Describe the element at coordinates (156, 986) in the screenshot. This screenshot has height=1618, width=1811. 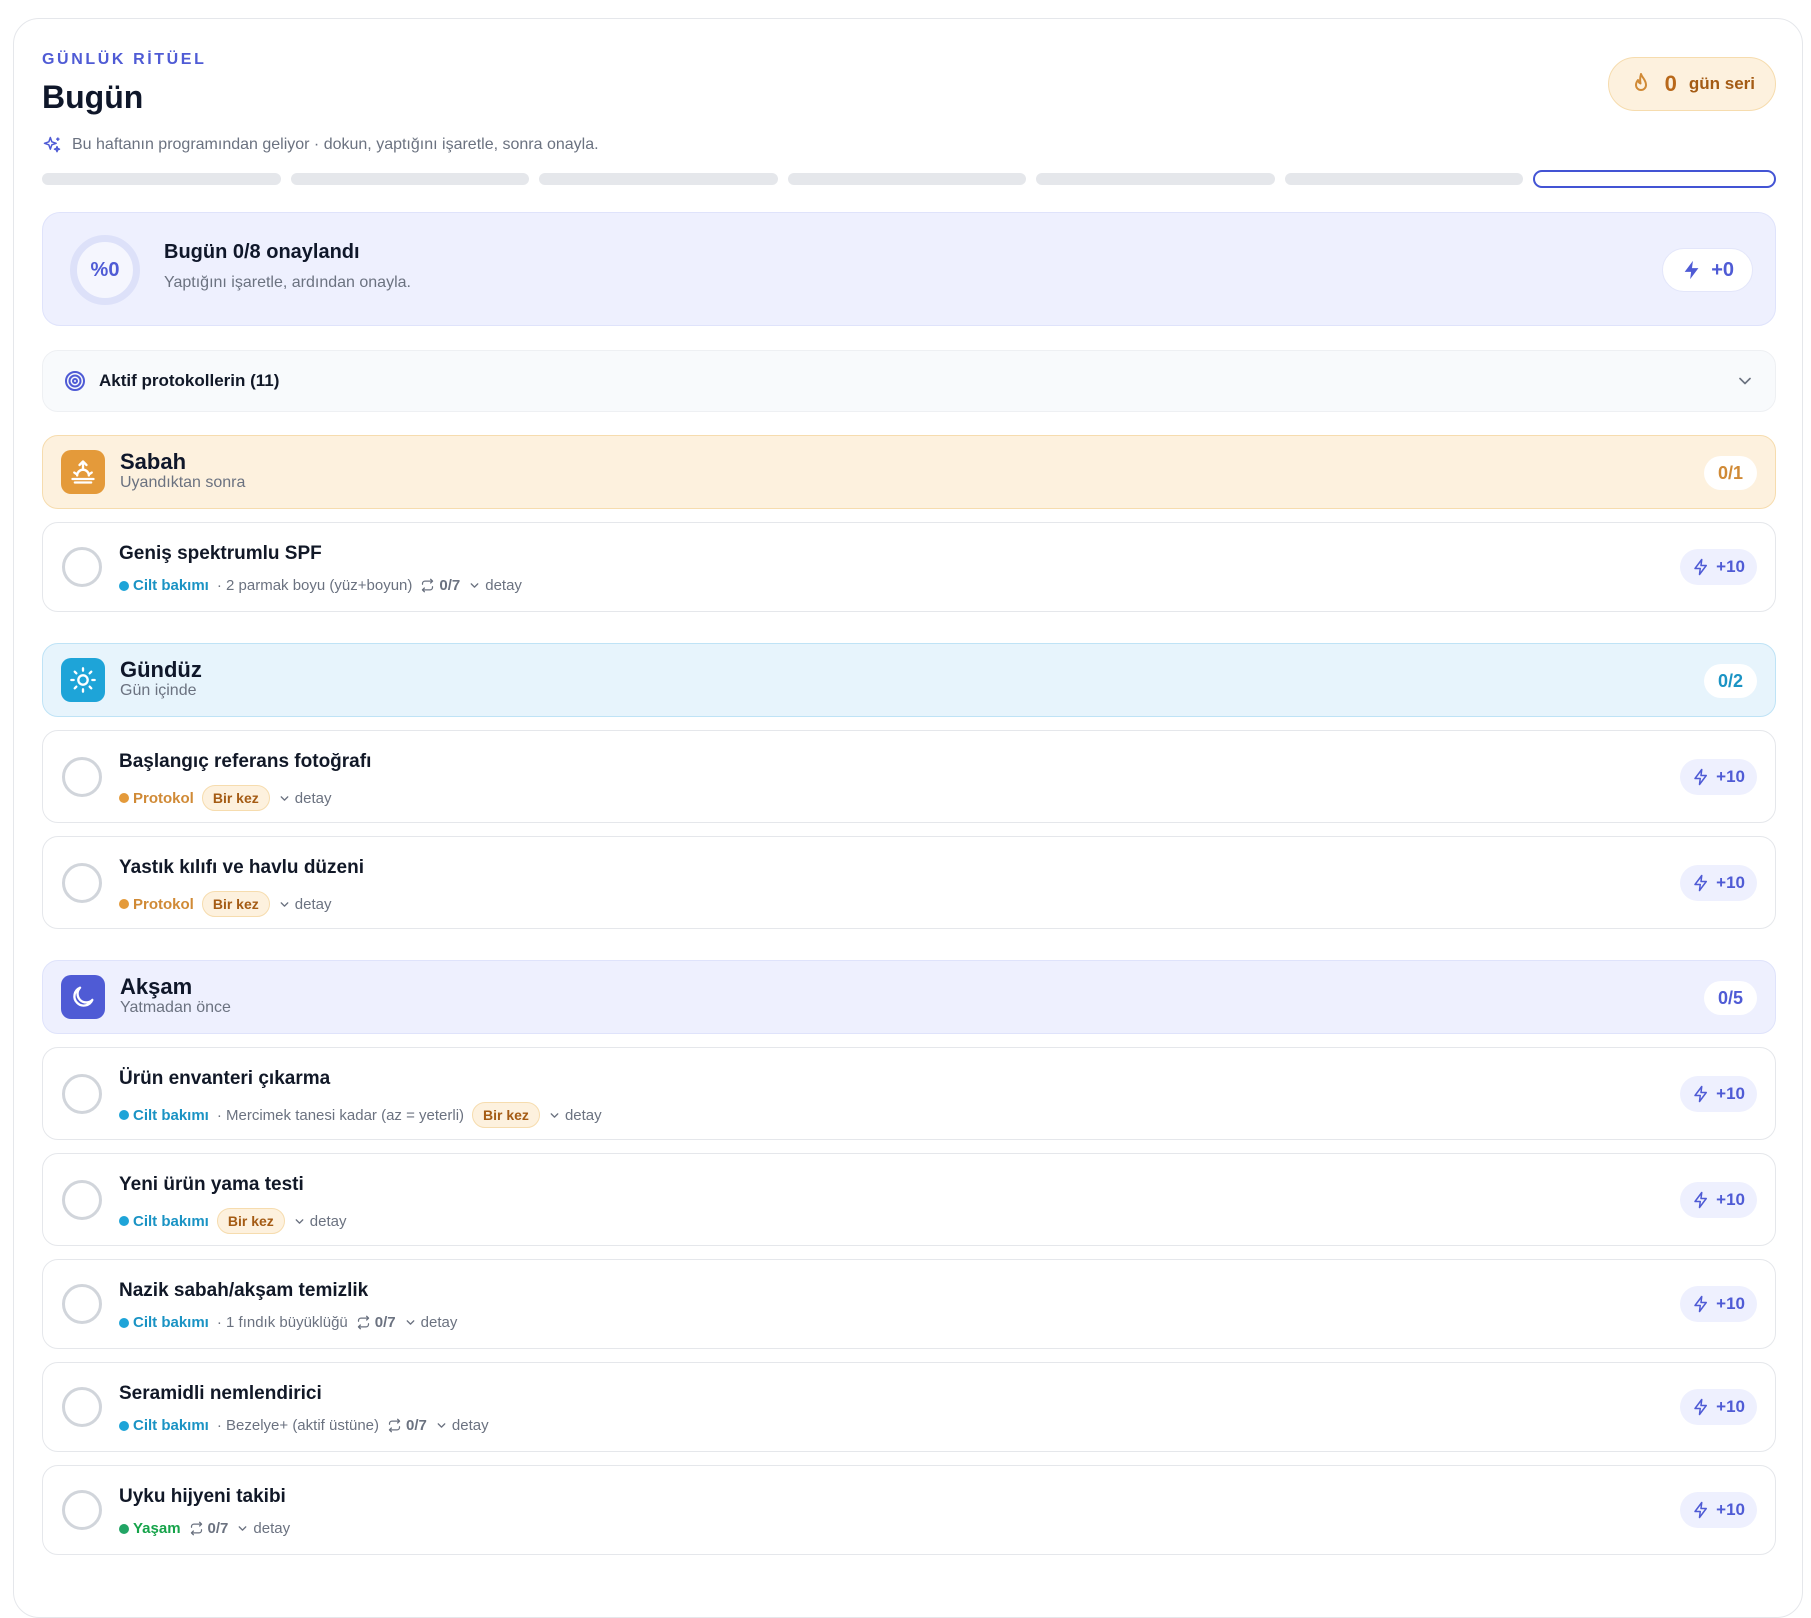
I see `section-title: Akşam` at that location.